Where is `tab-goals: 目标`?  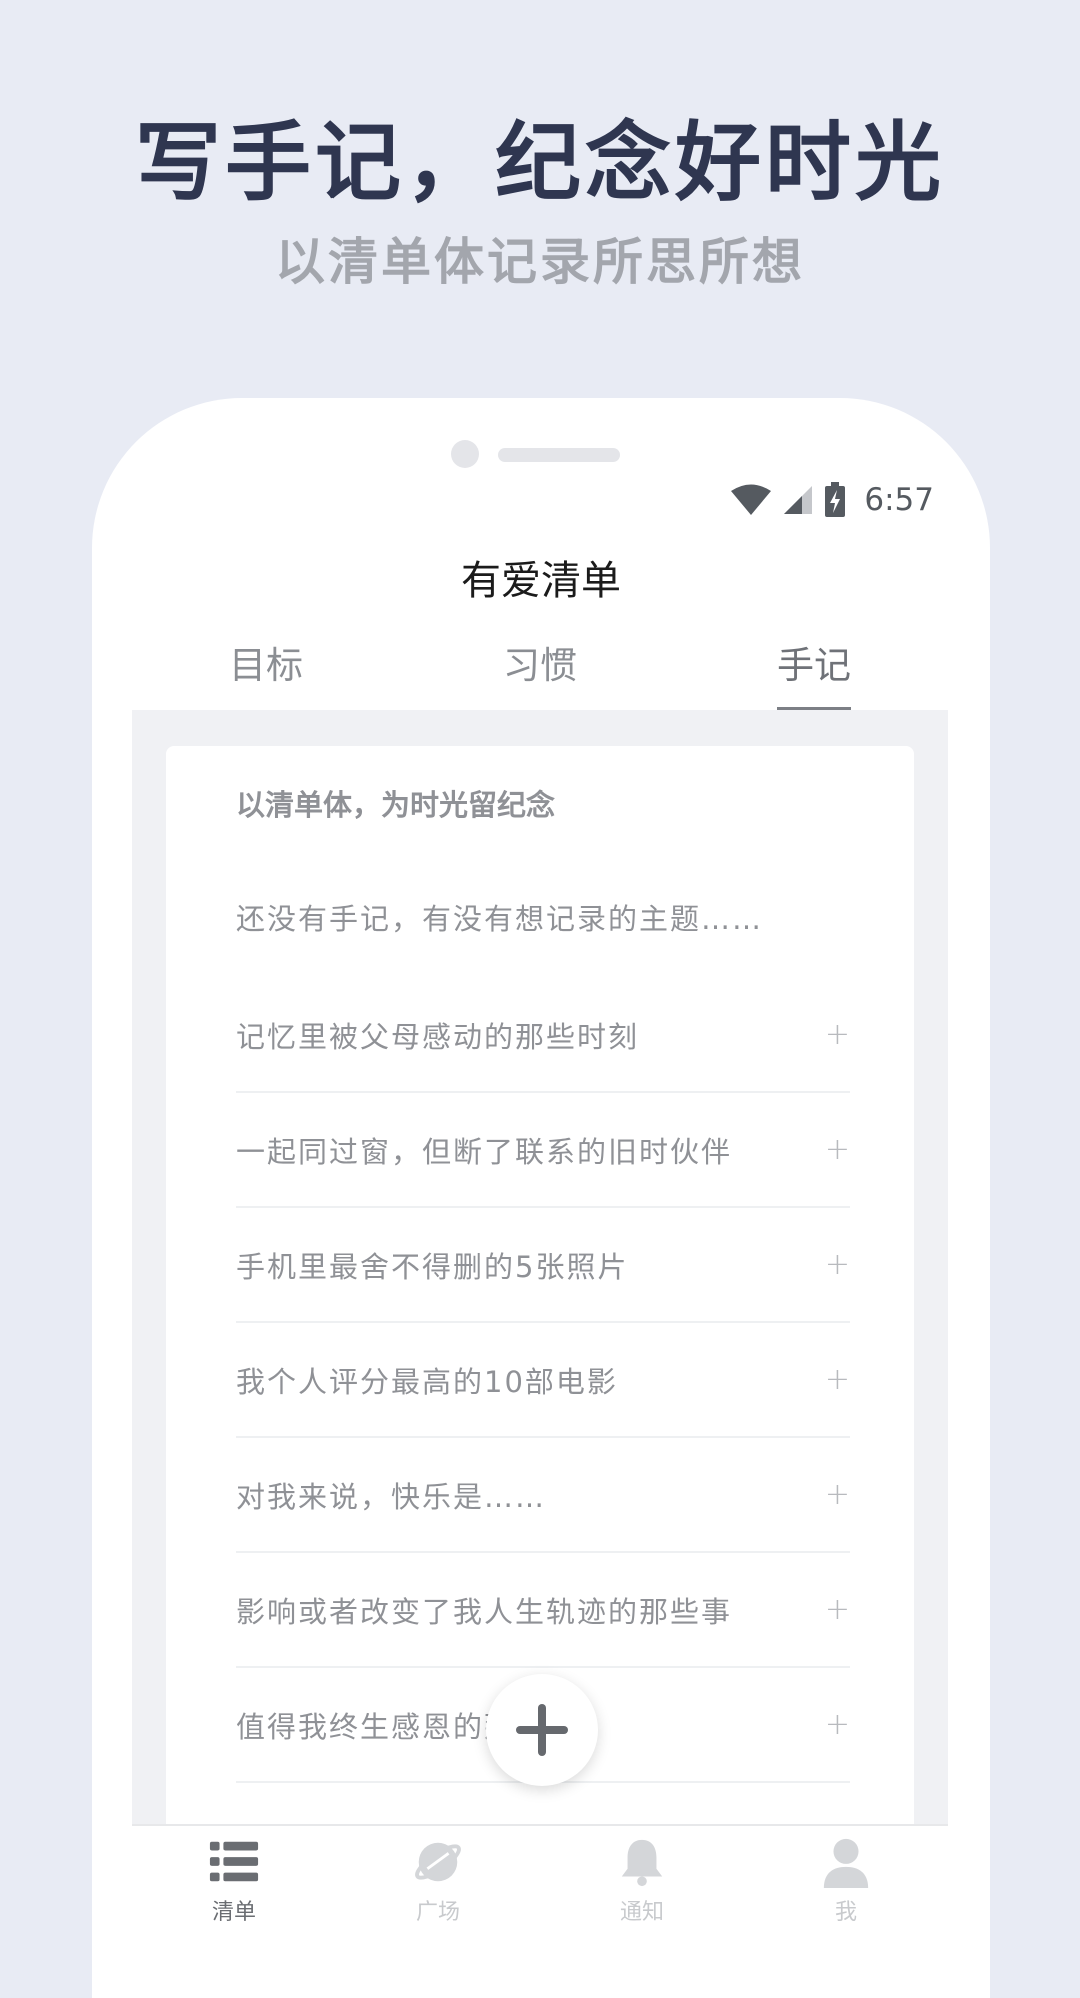
tab-goals: 目标 is located at coordinates (266, 676).